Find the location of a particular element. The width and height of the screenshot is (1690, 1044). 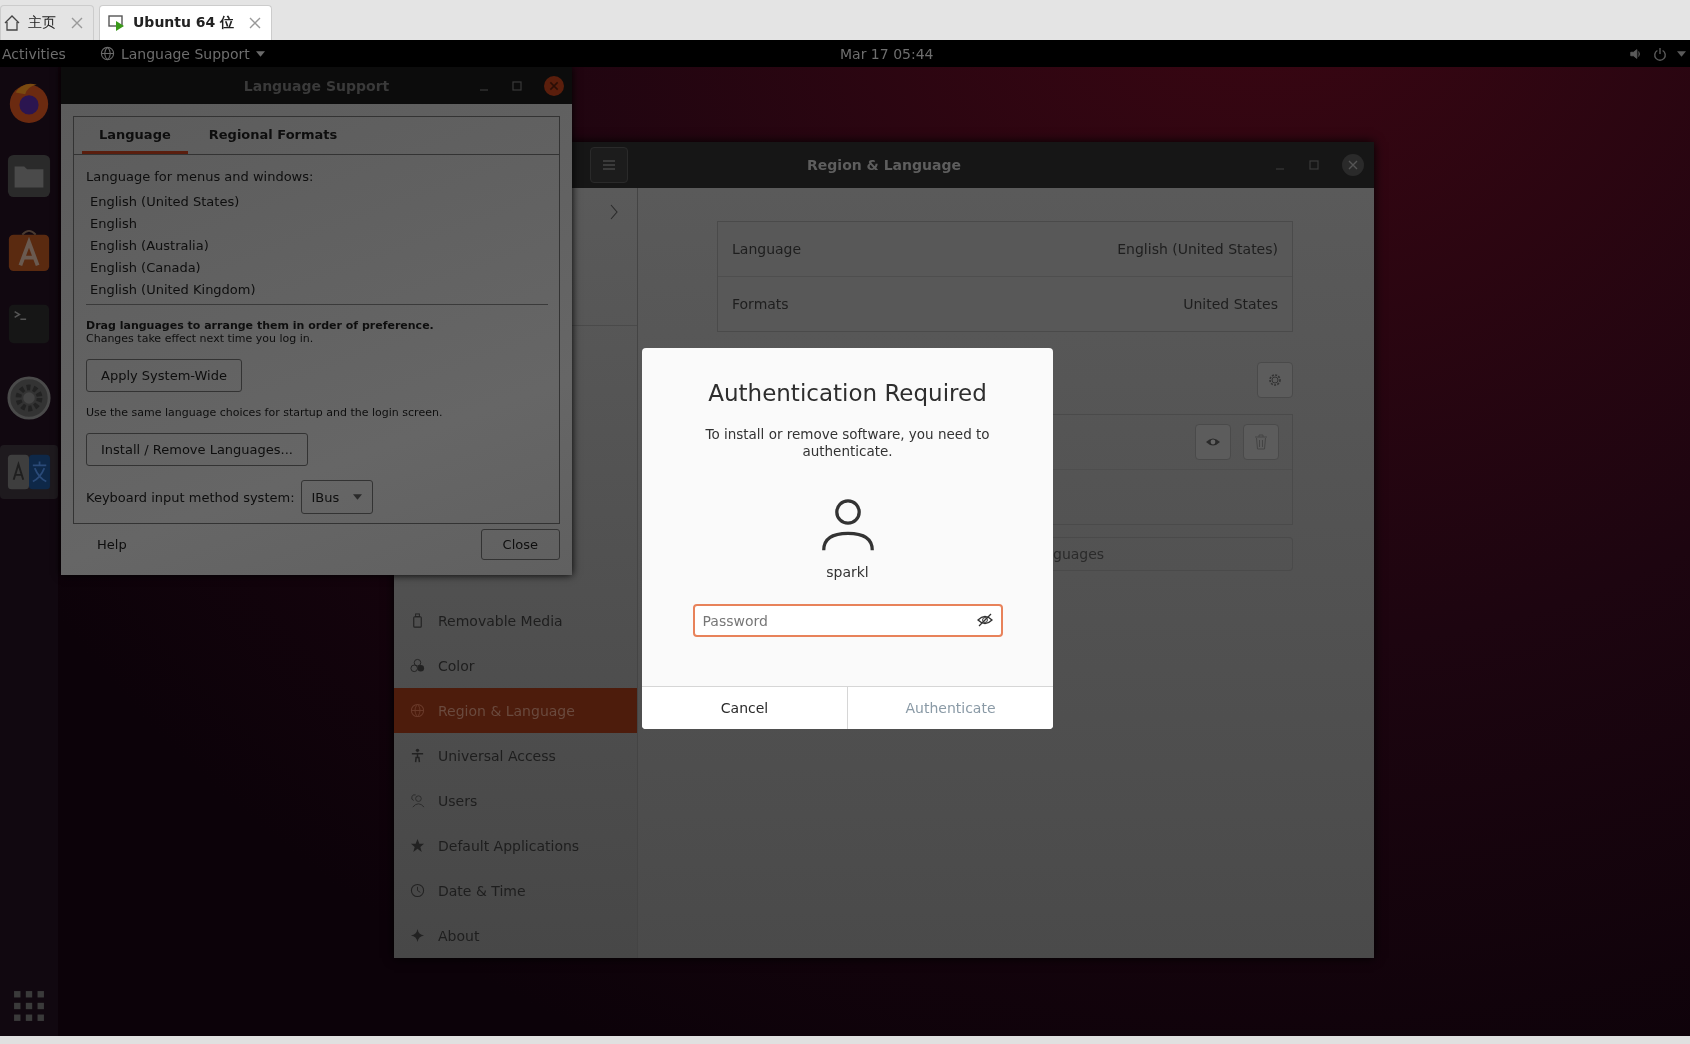

home-icon is located at coordinates (12, 23).